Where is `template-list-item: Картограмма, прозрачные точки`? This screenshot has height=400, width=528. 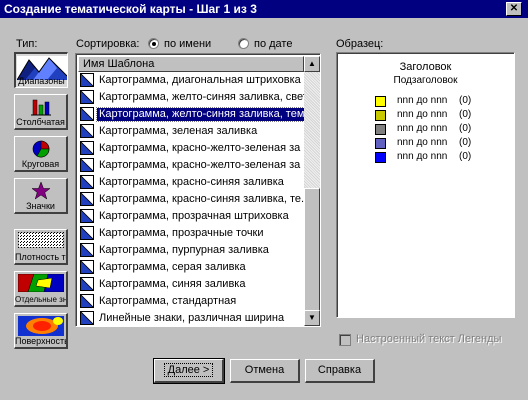
template-list-item: Картограмма, прозрачные точки is located at coordinates (191, 233).